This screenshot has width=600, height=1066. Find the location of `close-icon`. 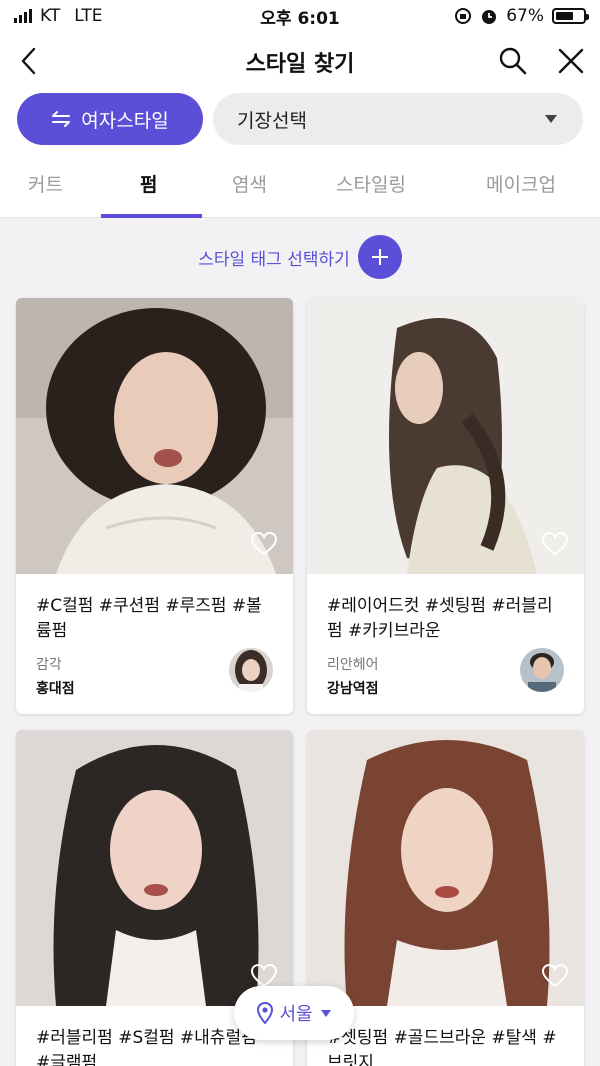

close-icon is located at coordinates (571, 61).